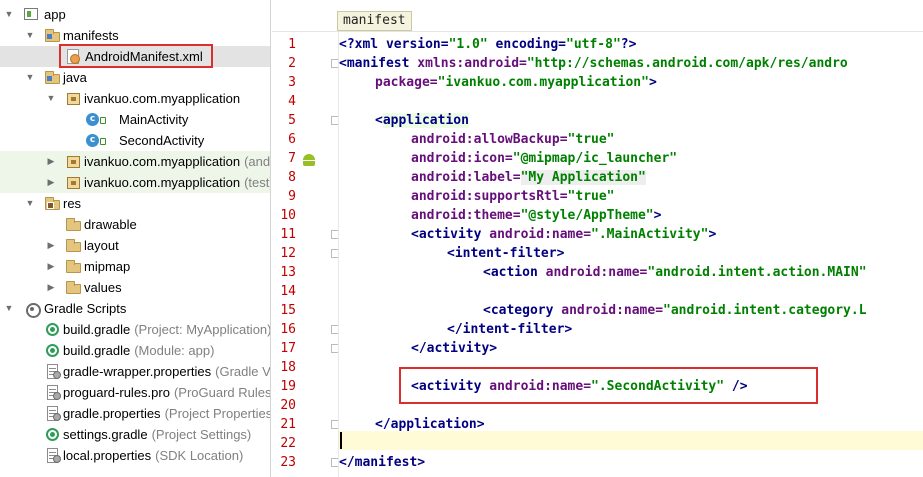 This screenshot has width=923, height=477. Describe the element at coordinates (597, 16) in the screenshot. I see `editor-tab-bar: manifest` at that location.